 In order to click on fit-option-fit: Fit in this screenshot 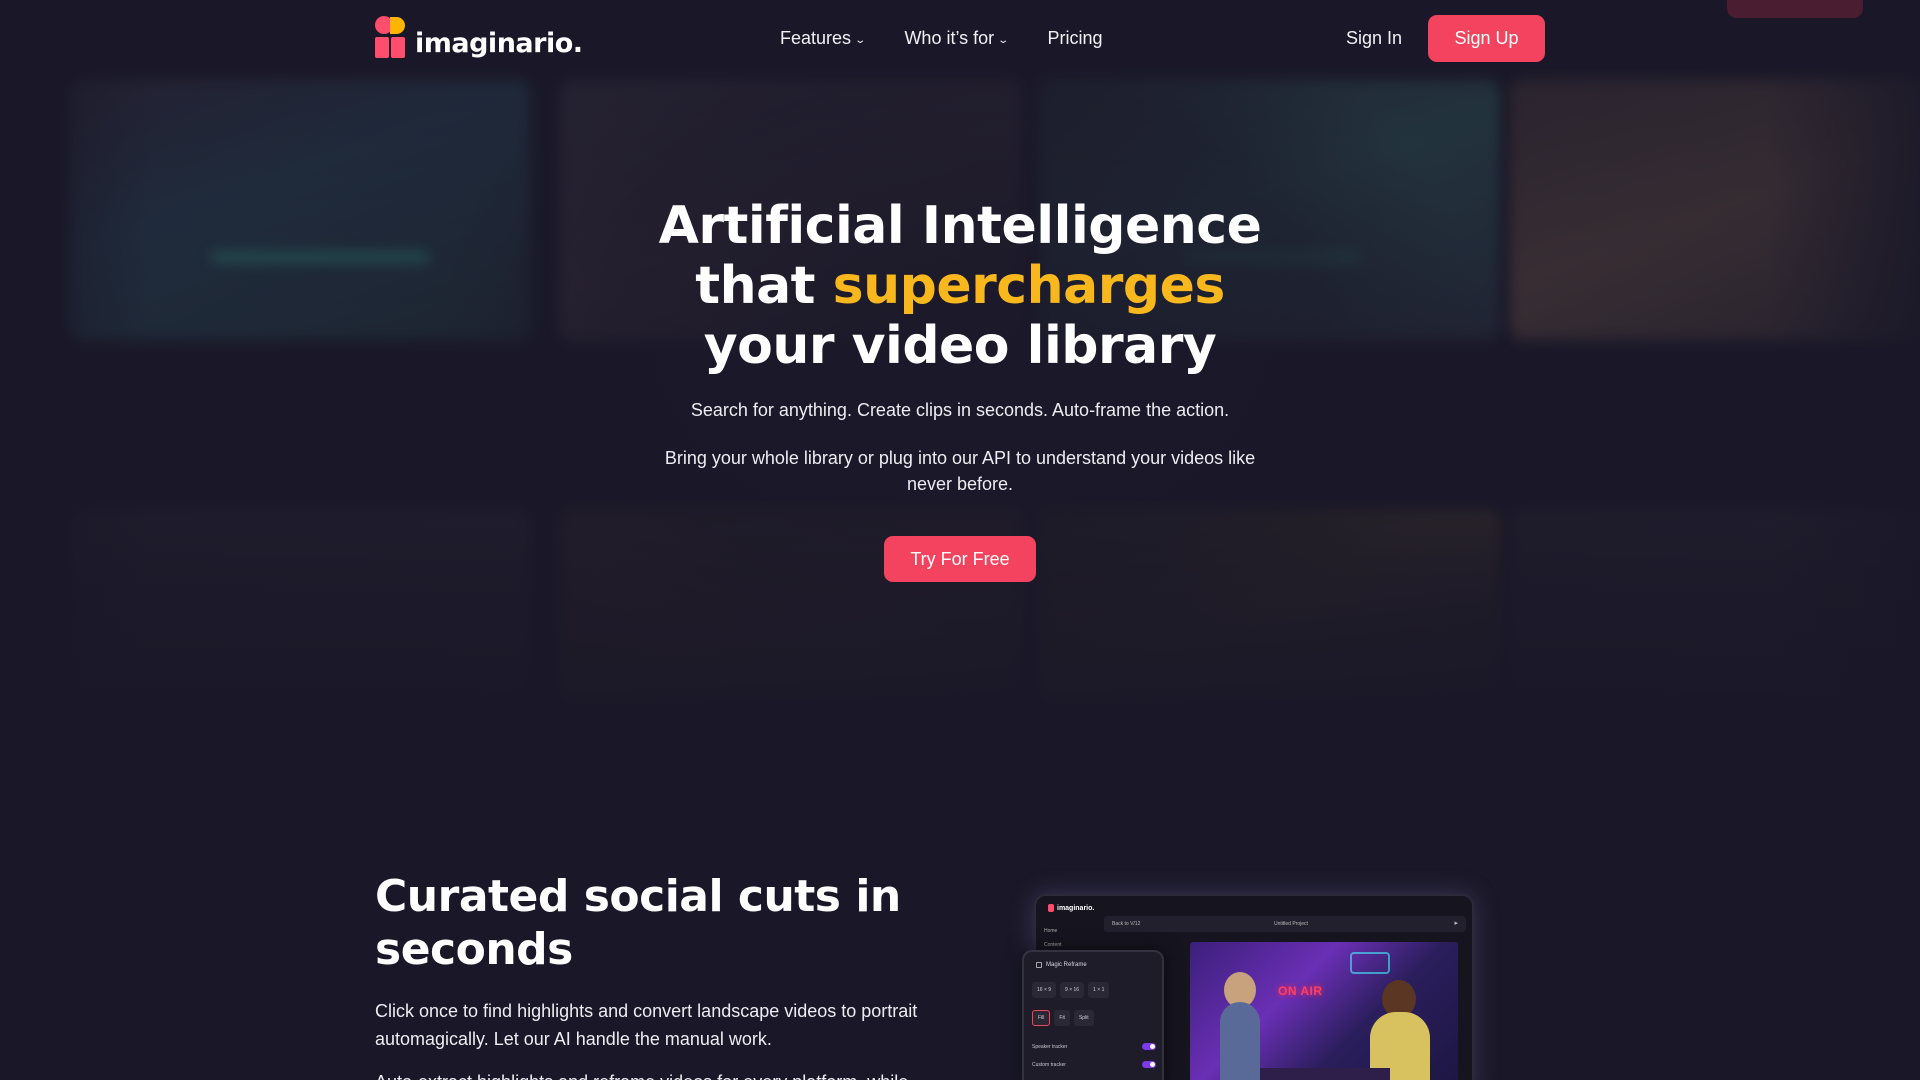, I will do `click(1062, 1018)`.